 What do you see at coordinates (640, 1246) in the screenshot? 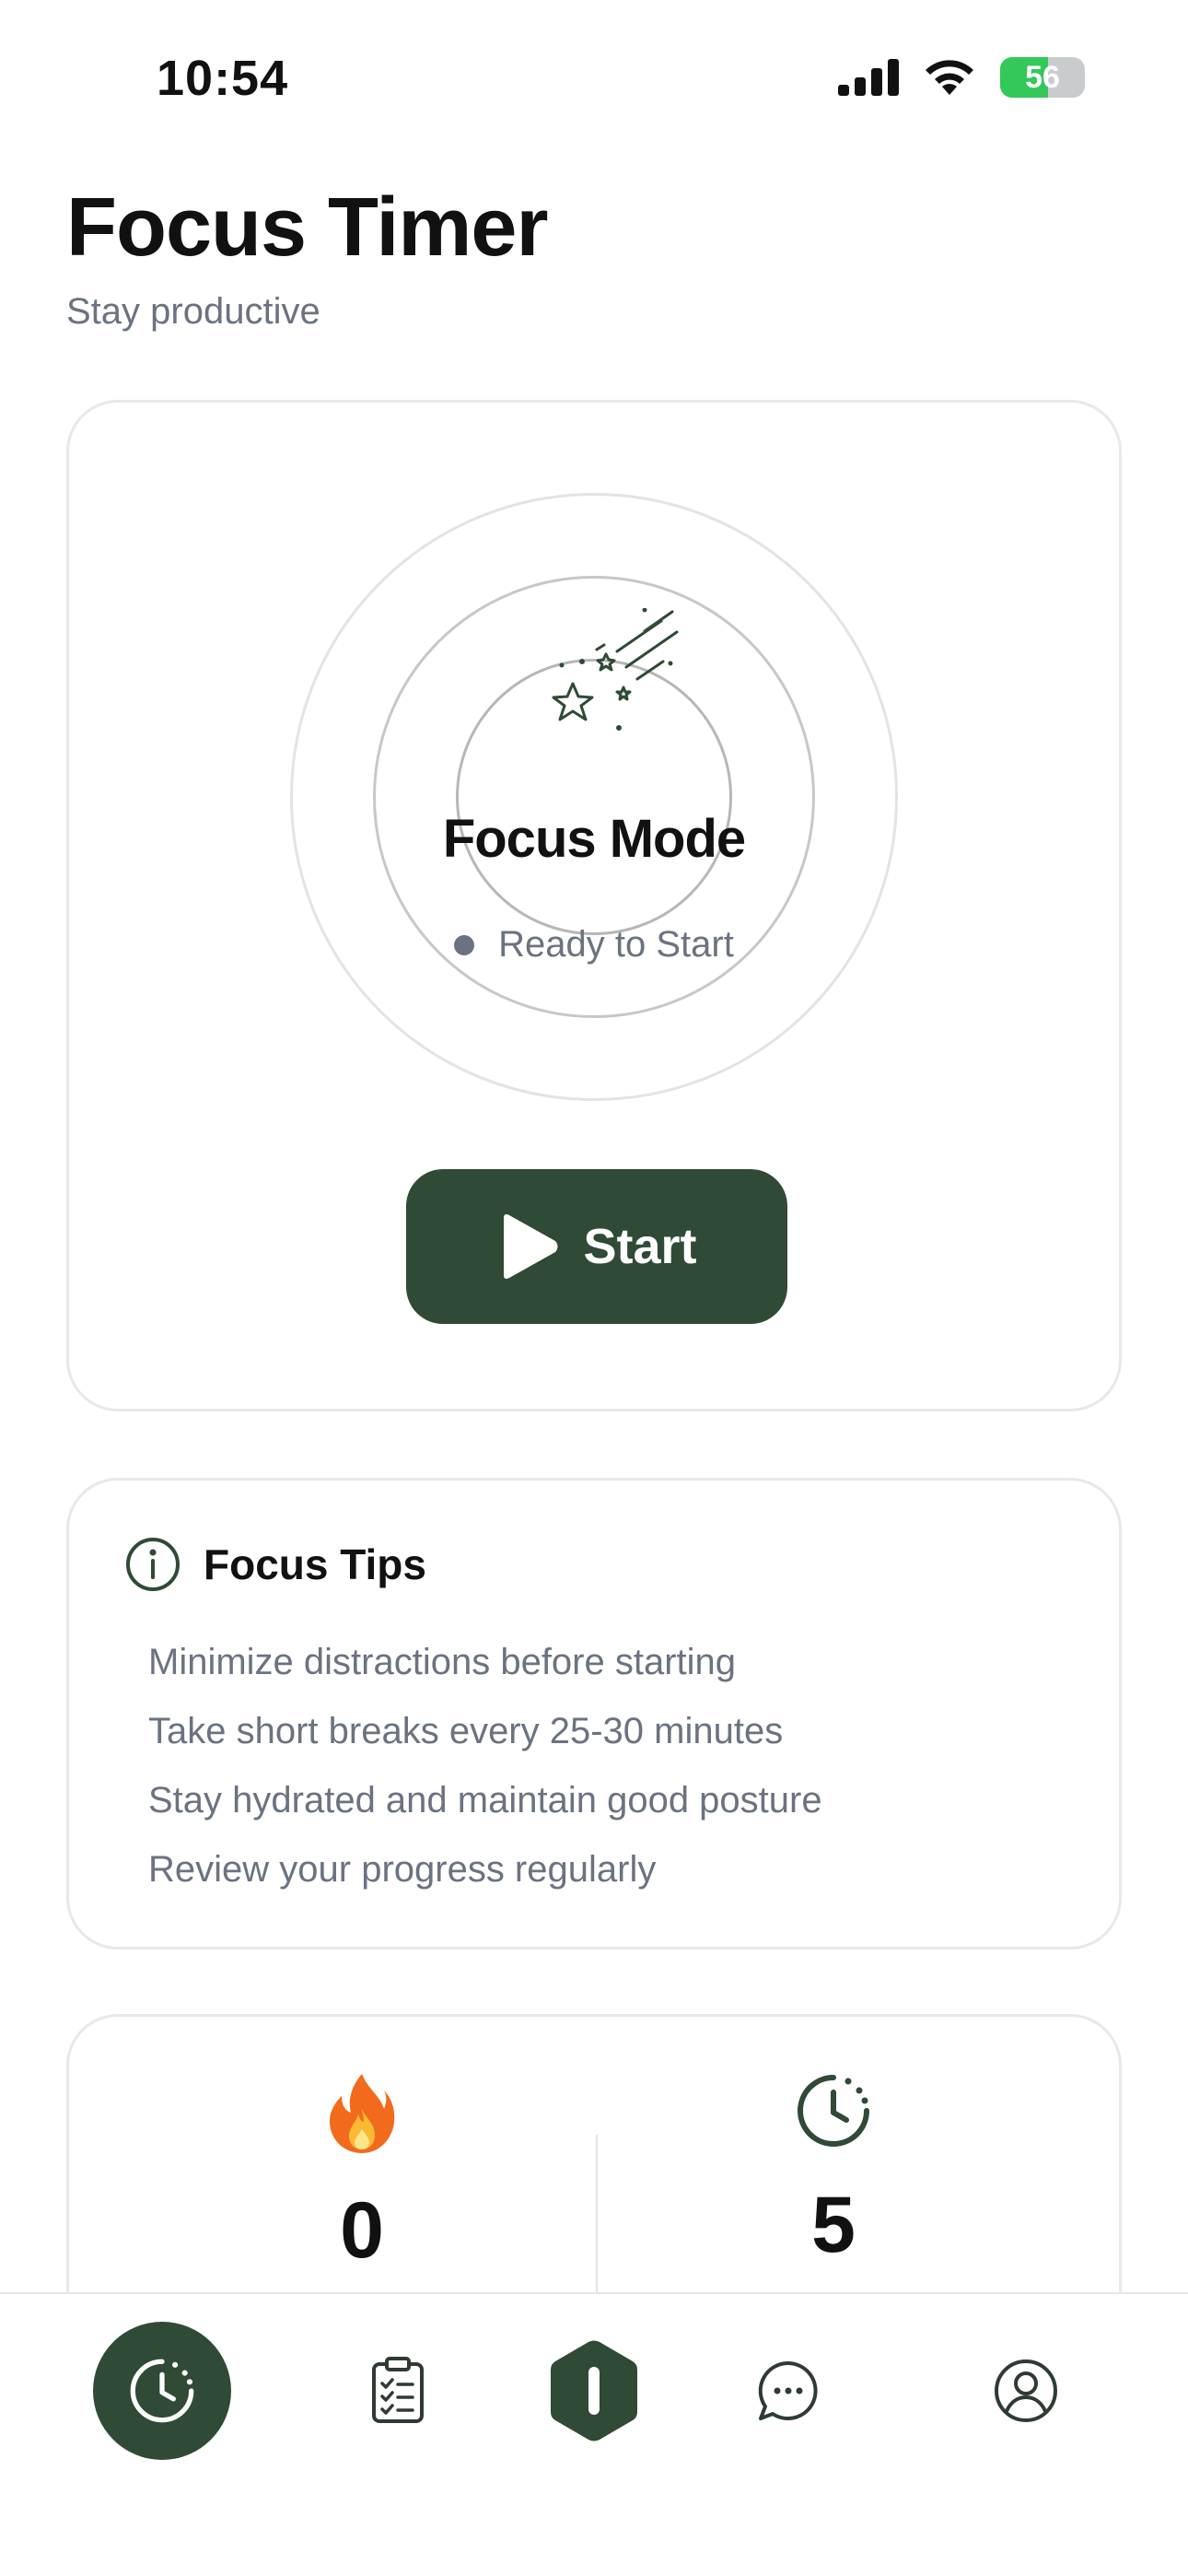
I see `start-button-label: Start` at bounding box center [640, 1246].